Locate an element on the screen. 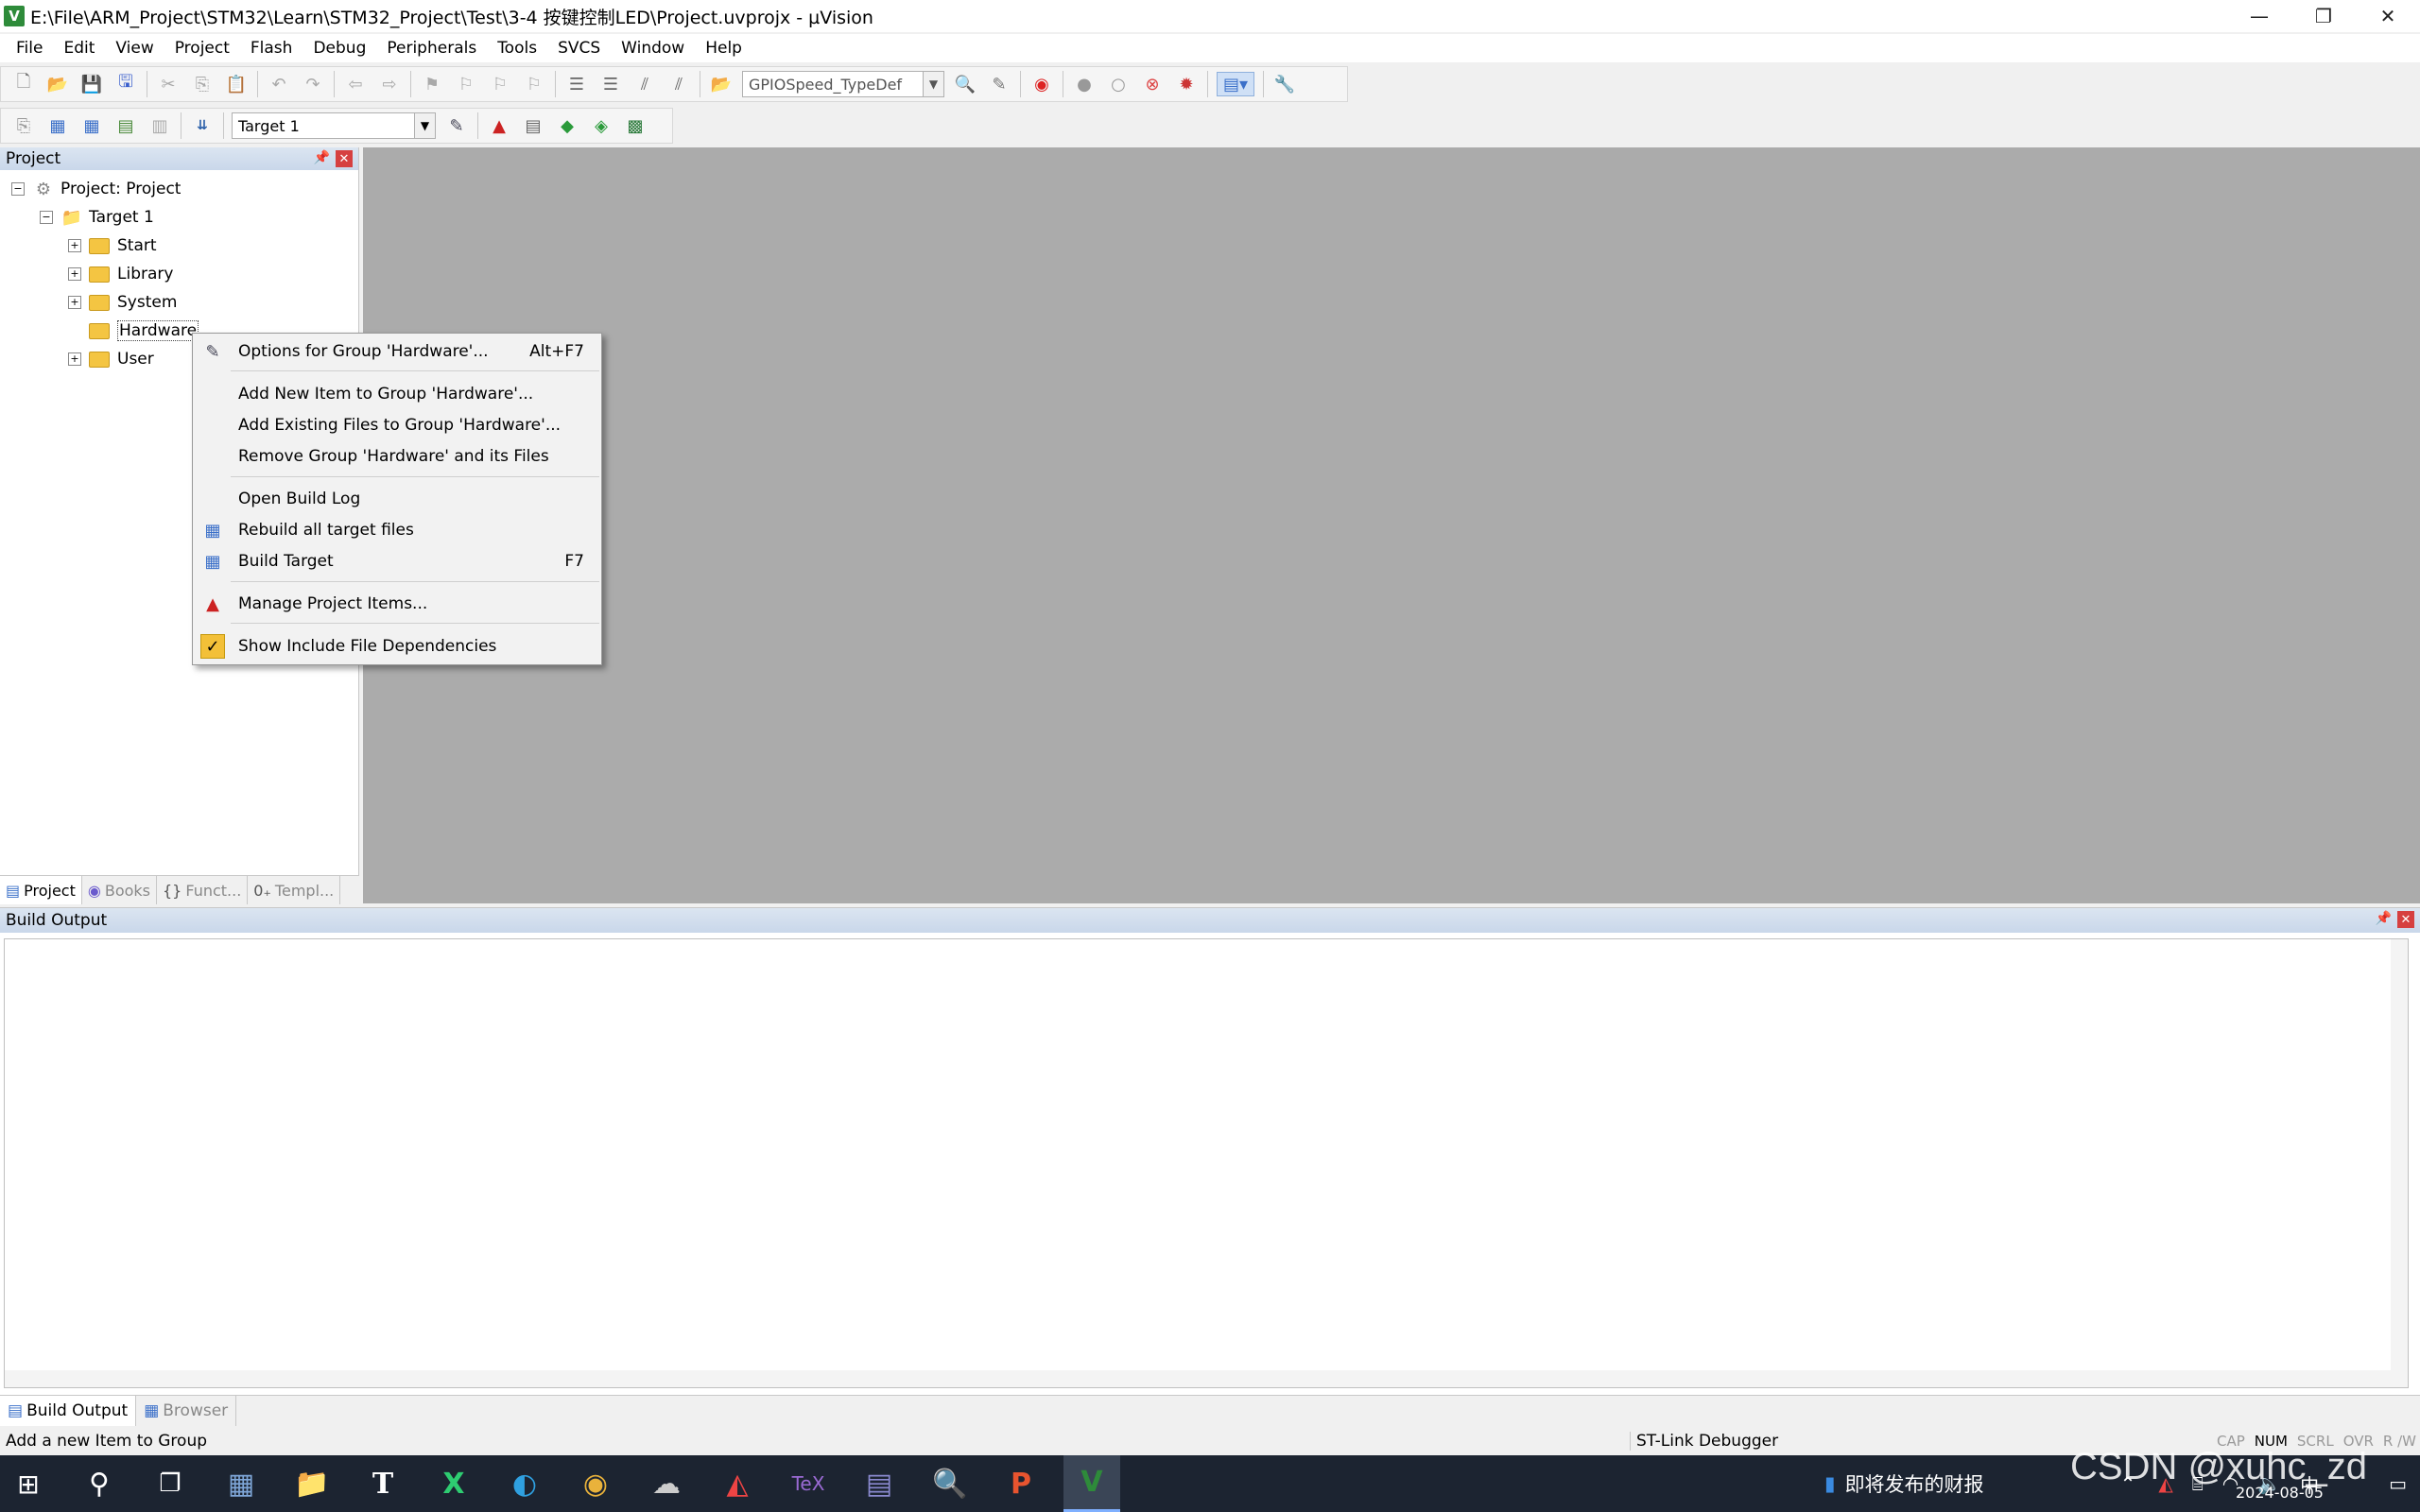 This screenshot has width=2420, height=1512. menu-item-show-include-dependencies: ✓ Show Include File Dependencies is located at coordinates (397, 646).